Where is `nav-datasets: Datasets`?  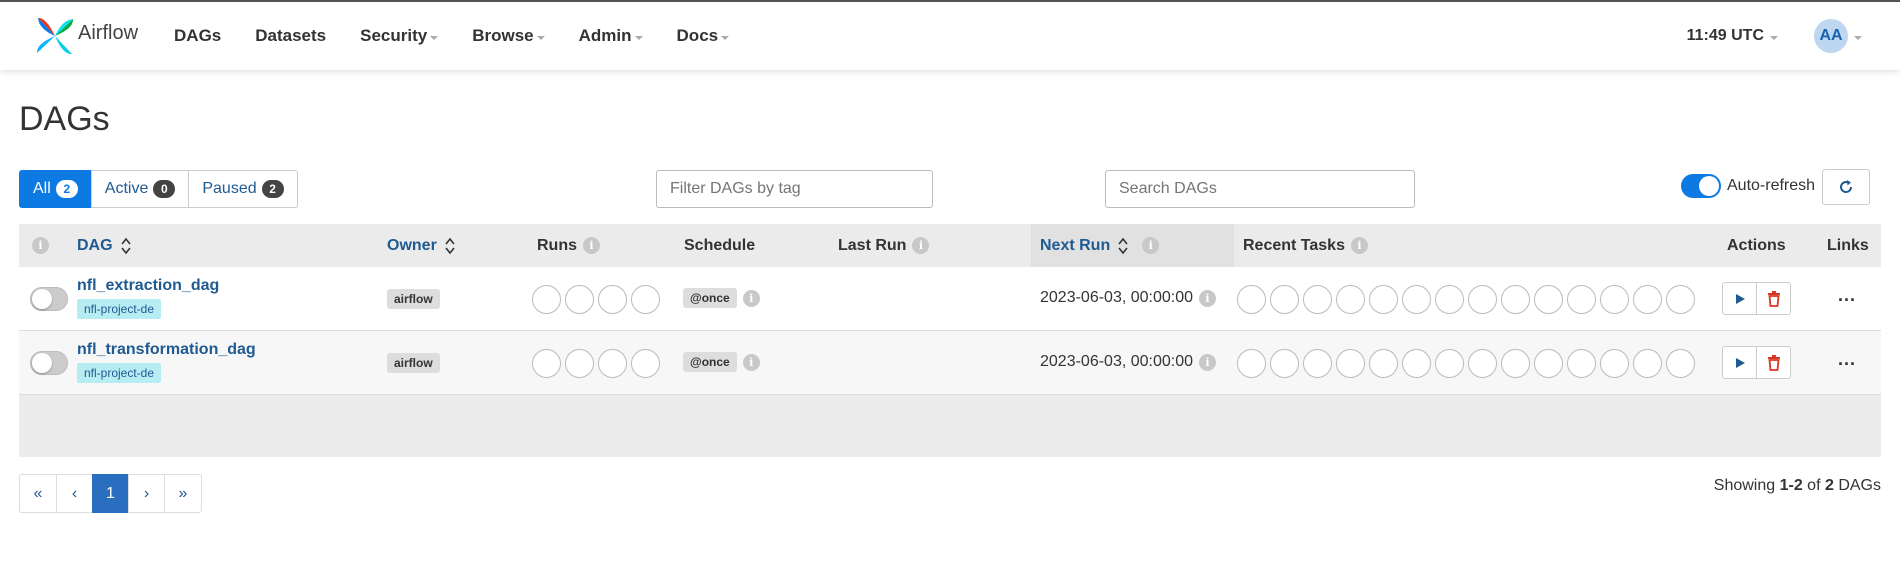 nav-datasets: Datasets is located at coordinates (290, 36).